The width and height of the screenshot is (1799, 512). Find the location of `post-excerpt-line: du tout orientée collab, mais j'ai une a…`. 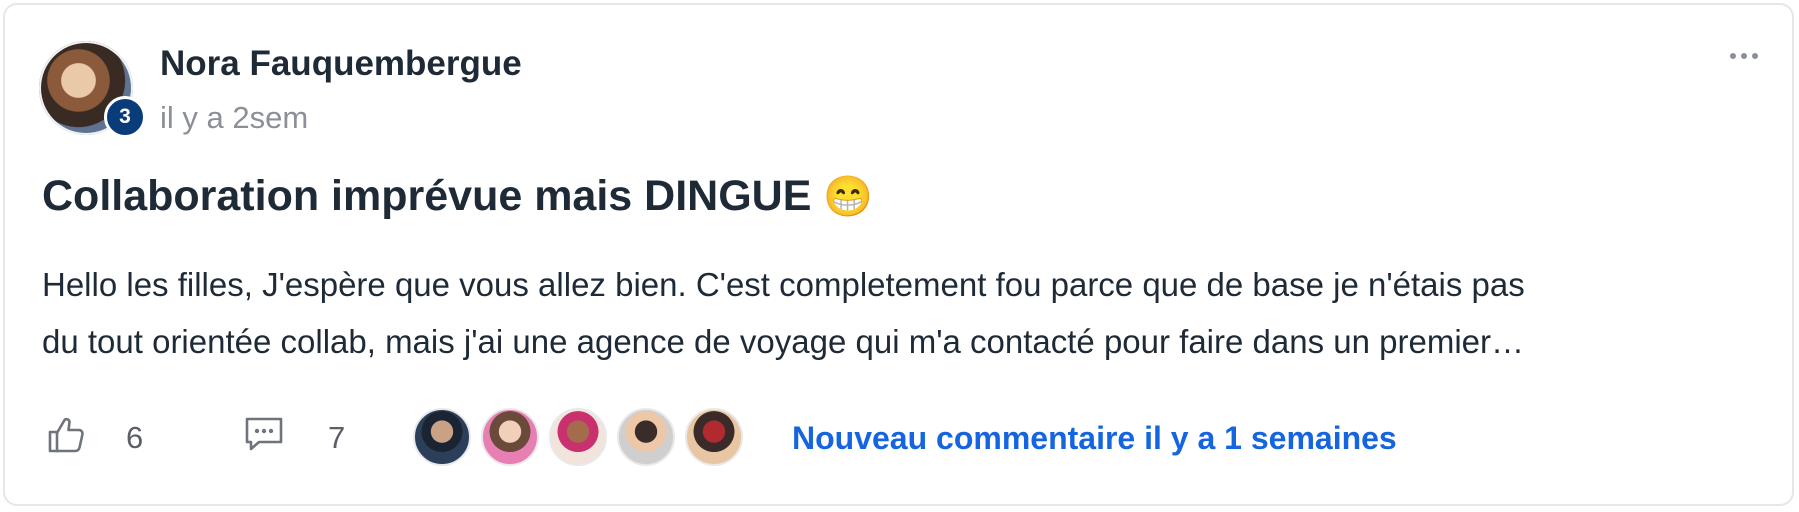

post-excerpt-line: du tout orientée collab, mais j'ai une a… is located at coordinates (783, 341).